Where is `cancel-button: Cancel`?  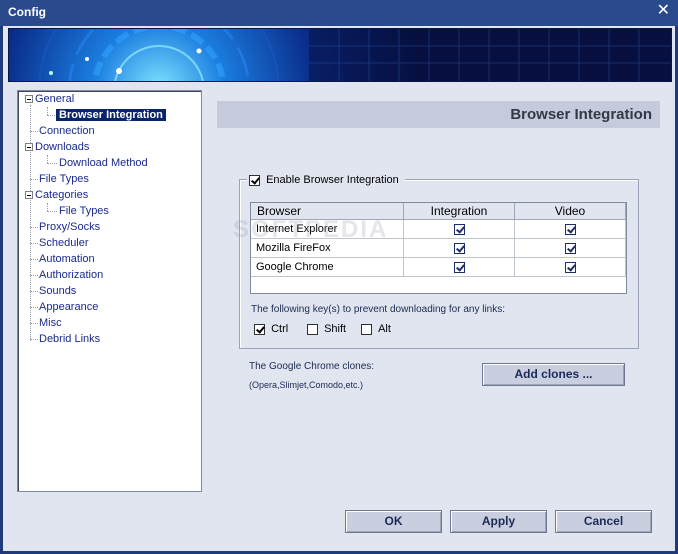 cancel-button: Cancel is located at coordinates (603, 521).